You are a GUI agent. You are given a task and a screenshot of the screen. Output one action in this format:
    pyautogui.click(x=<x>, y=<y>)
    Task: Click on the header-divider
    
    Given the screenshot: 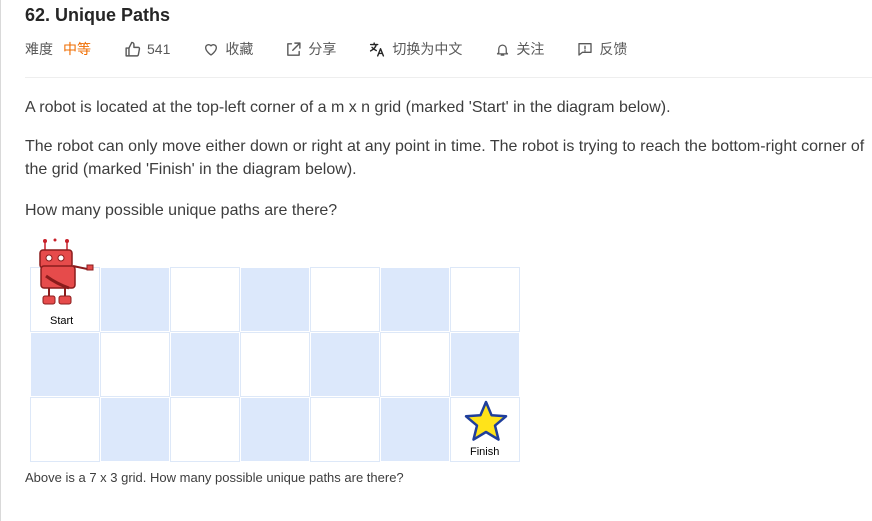 What is the action you would take?
    pyautogui.click(x=448, y=77)
    